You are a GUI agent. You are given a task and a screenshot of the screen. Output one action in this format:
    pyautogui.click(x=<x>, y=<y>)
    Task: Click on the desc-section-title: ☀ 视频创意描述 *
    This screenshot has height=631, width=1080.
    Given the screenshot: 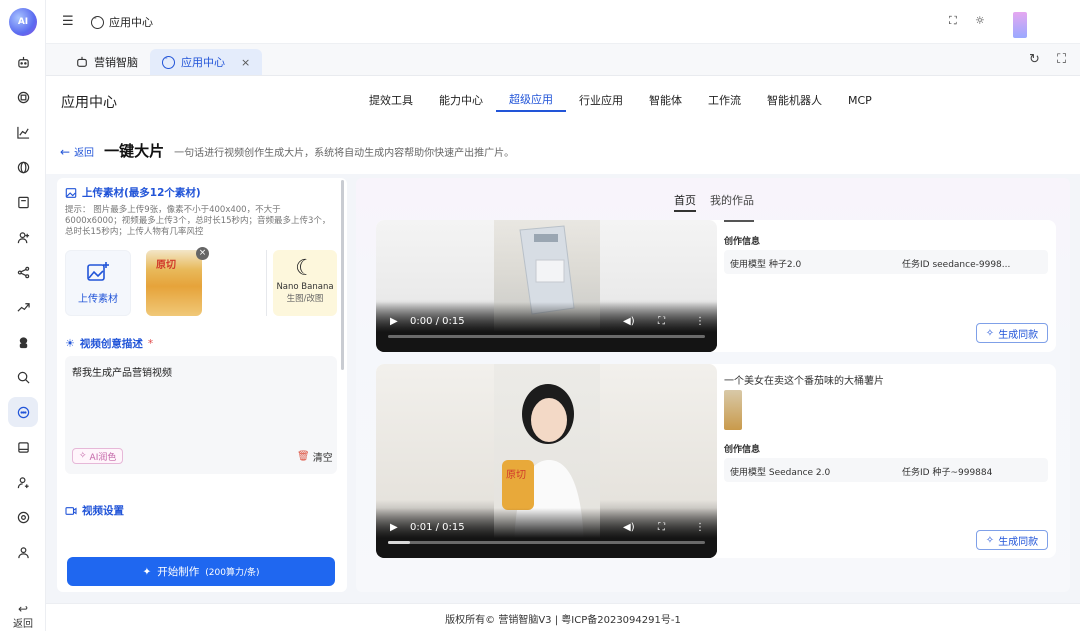 What is the action you would take?
    pyautogui.click(x=109, y=343)
    